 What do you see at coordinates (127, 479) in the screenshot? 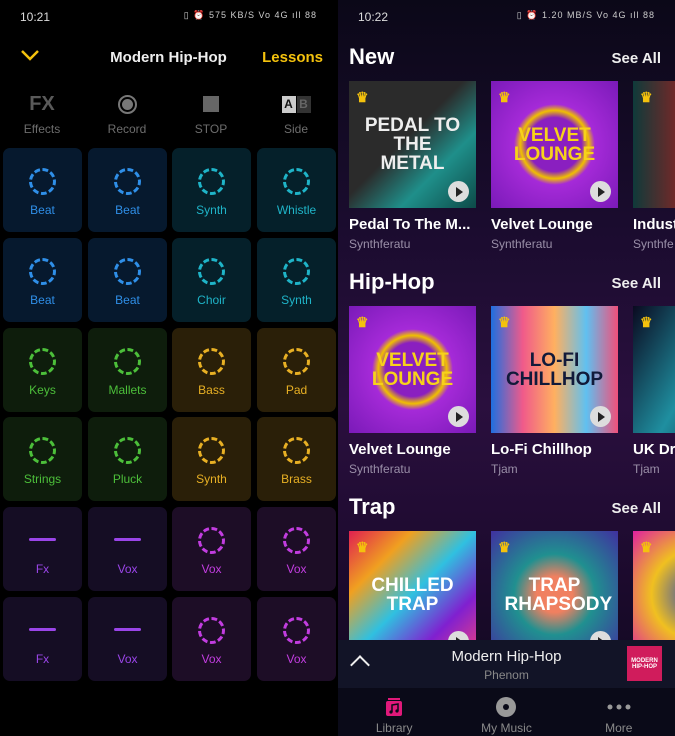
I see `pad-label: Pluck` at bounding box center [127, 479].